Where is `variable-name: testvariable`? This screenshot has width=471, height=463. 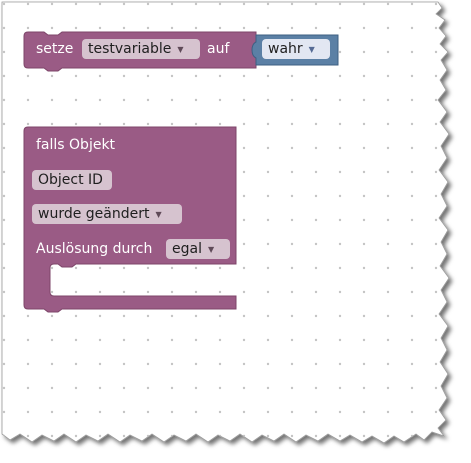 variable-name: testvariable is located at coordinates (130, 49).